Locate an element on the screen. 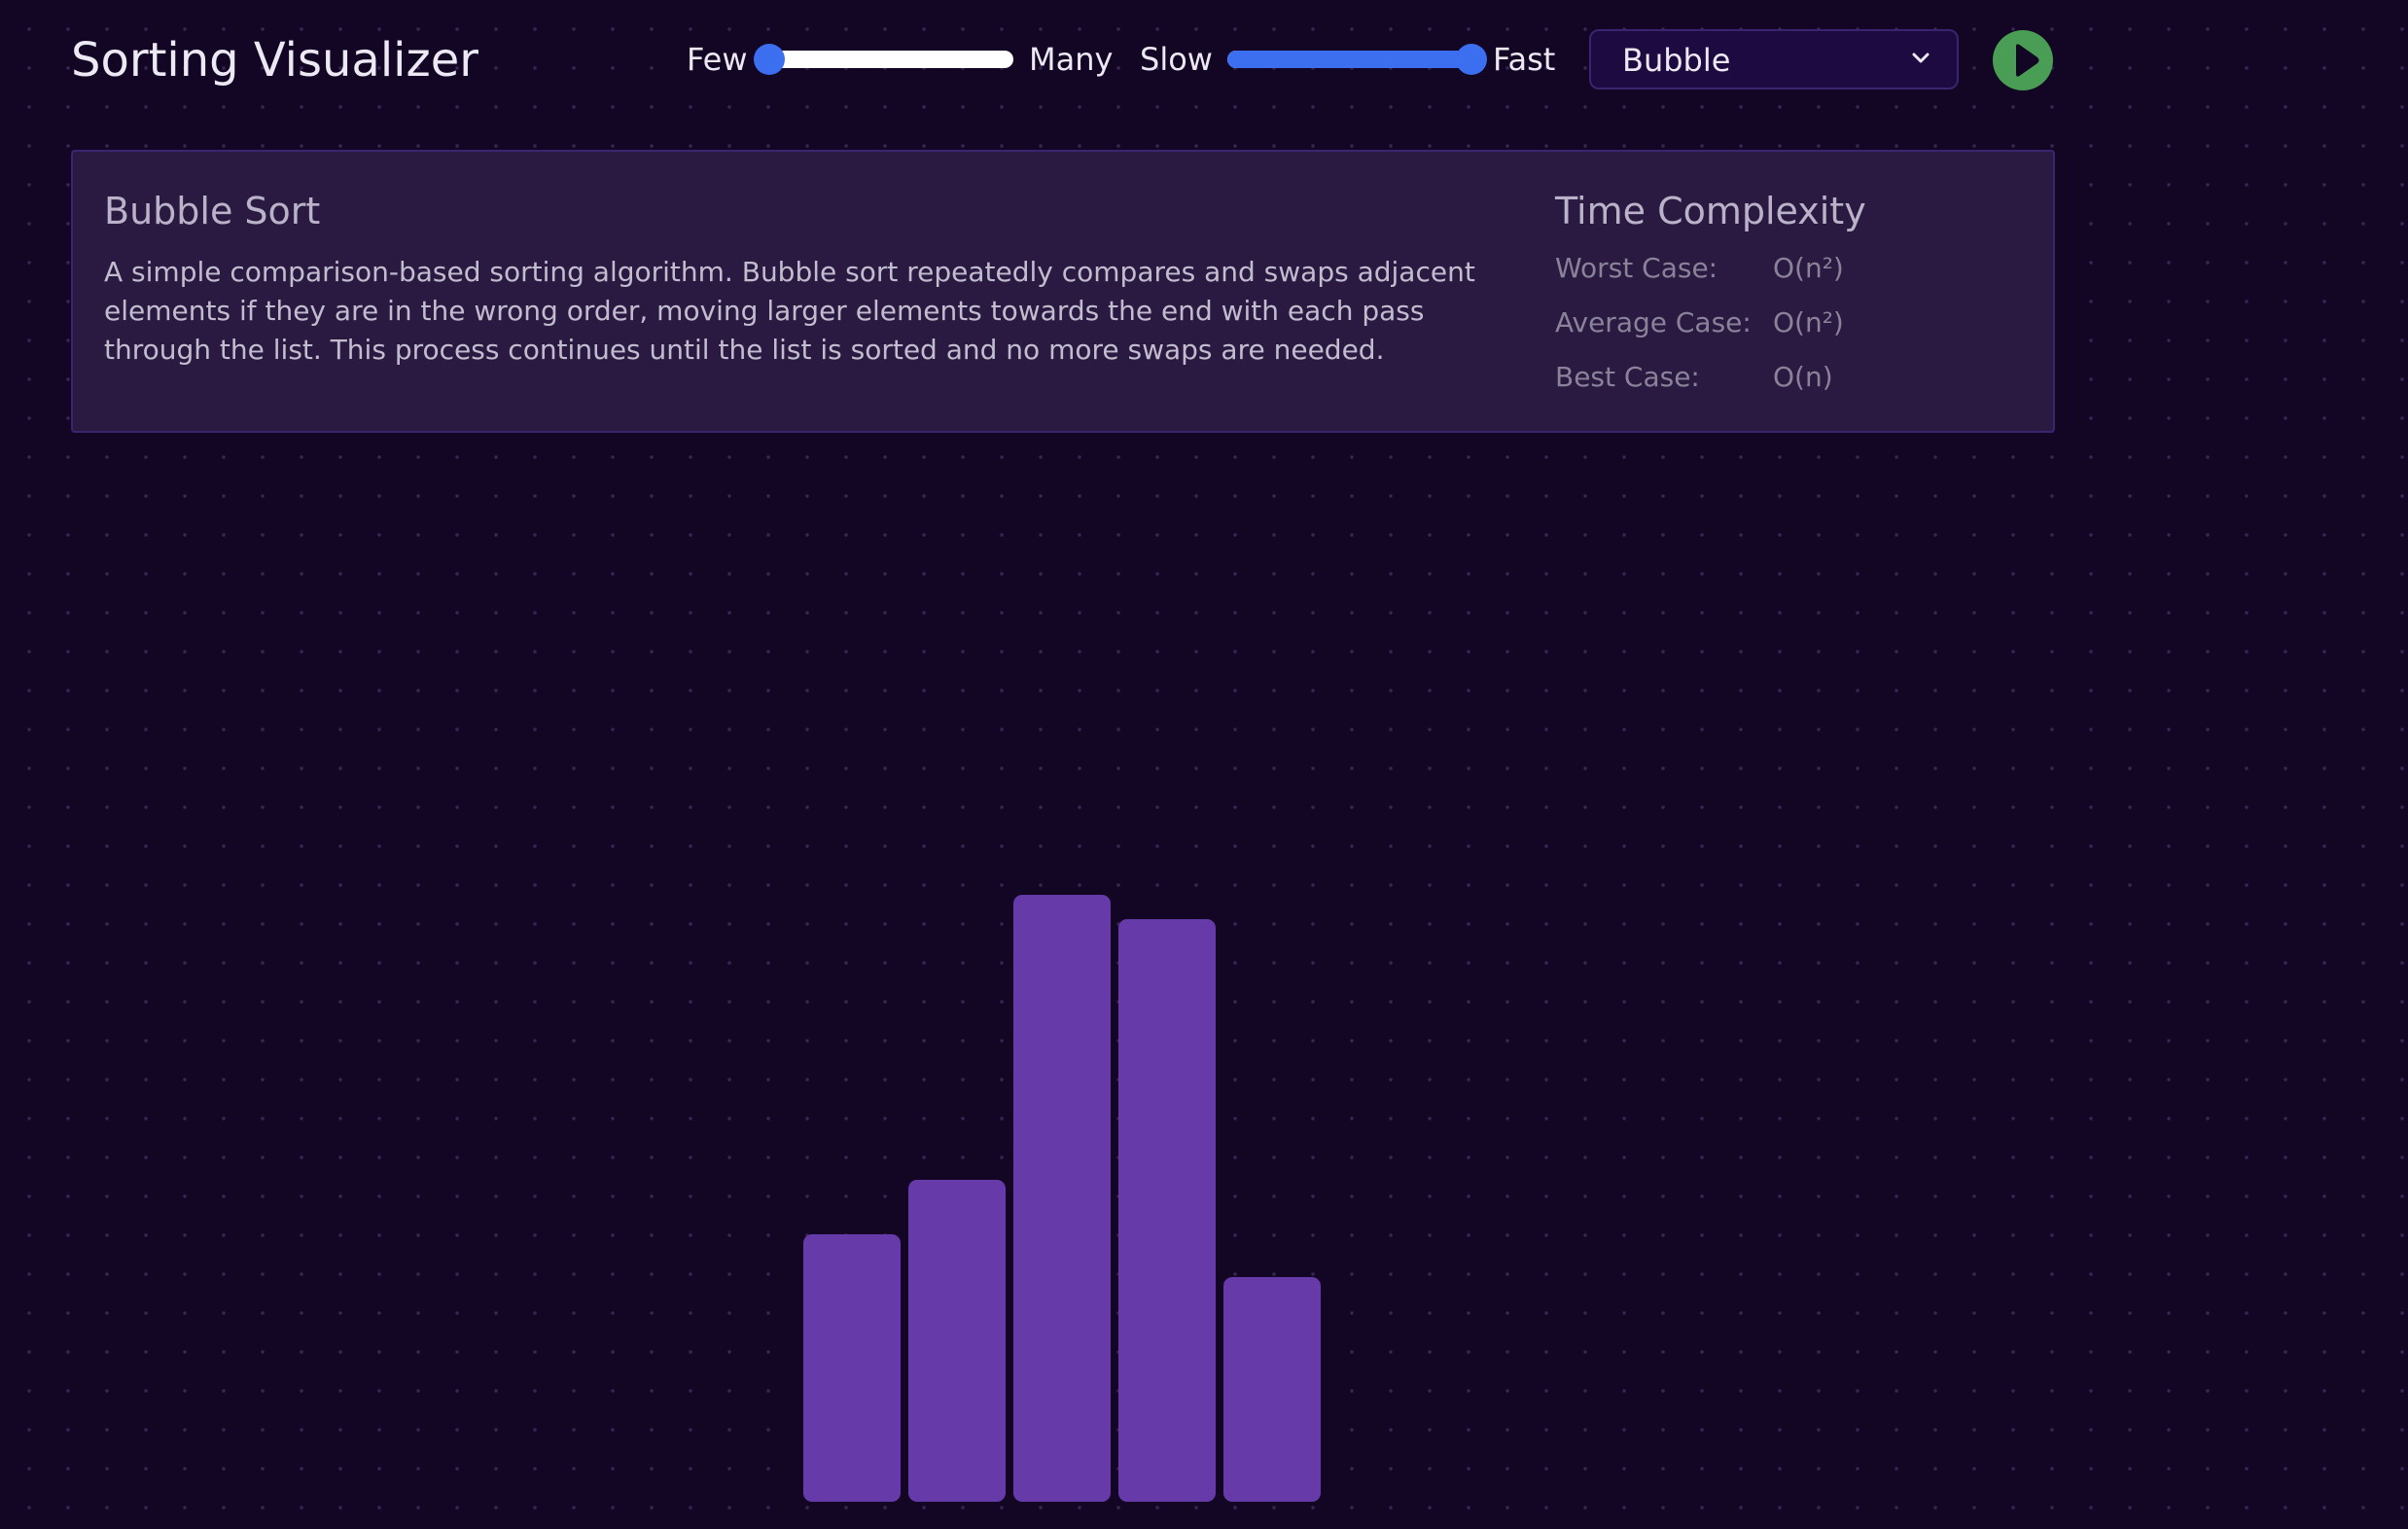  speed-max-label: Fast is located at coordinates (1524, 59).